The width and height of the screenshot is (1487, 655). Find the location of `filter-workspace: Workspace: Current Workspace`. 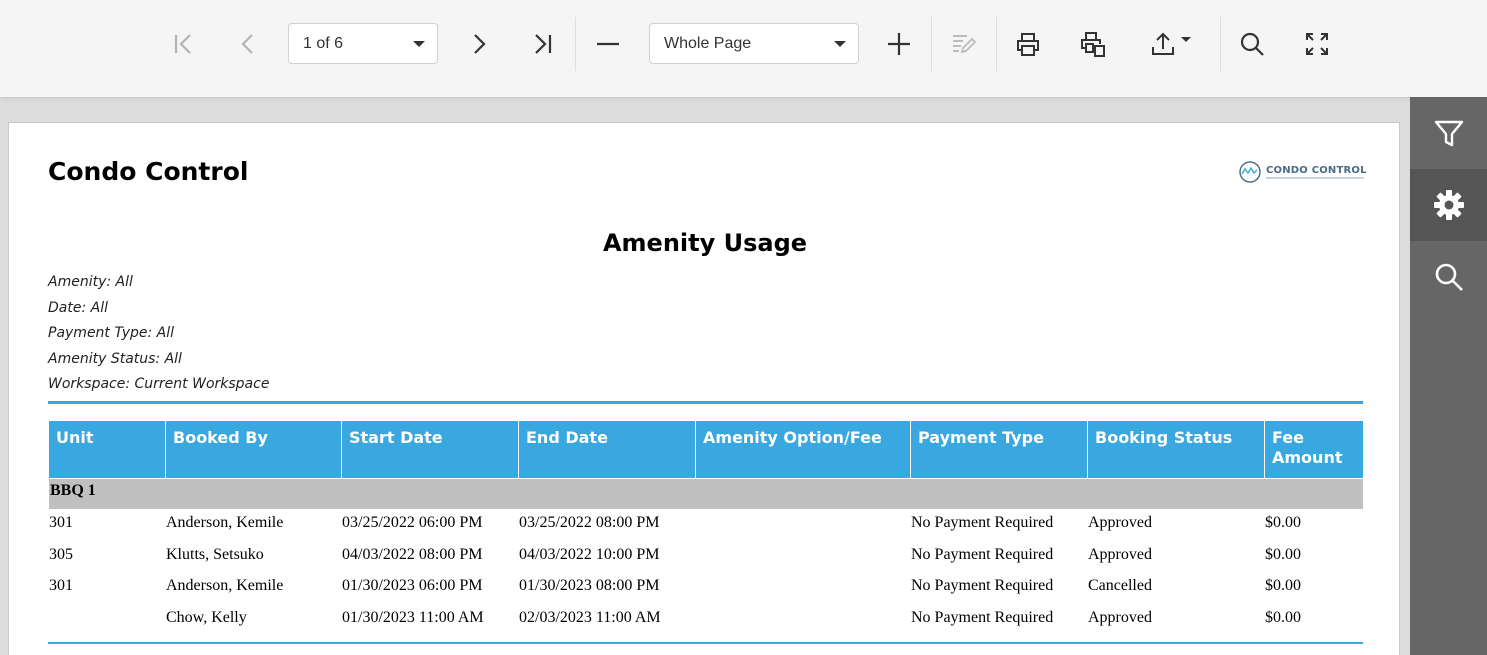

filter-workspace: Workspace: Current Workspace is located at coordinates (159, 384).